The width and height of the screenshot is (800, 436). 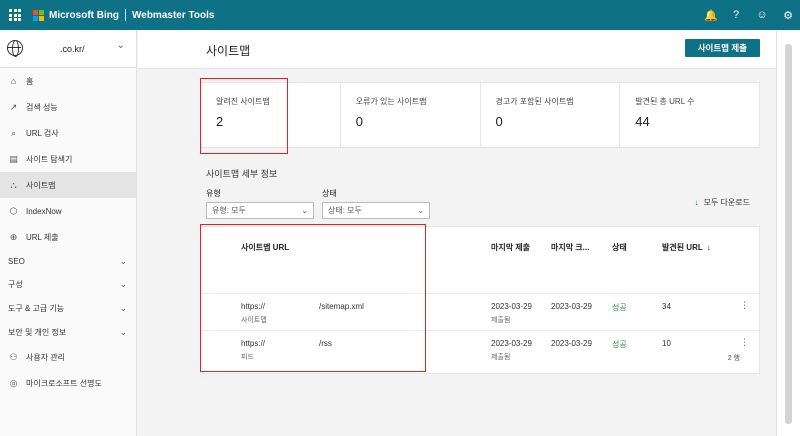 I want to click on row-kind: 사이트맵, so click(x=254, y=320).